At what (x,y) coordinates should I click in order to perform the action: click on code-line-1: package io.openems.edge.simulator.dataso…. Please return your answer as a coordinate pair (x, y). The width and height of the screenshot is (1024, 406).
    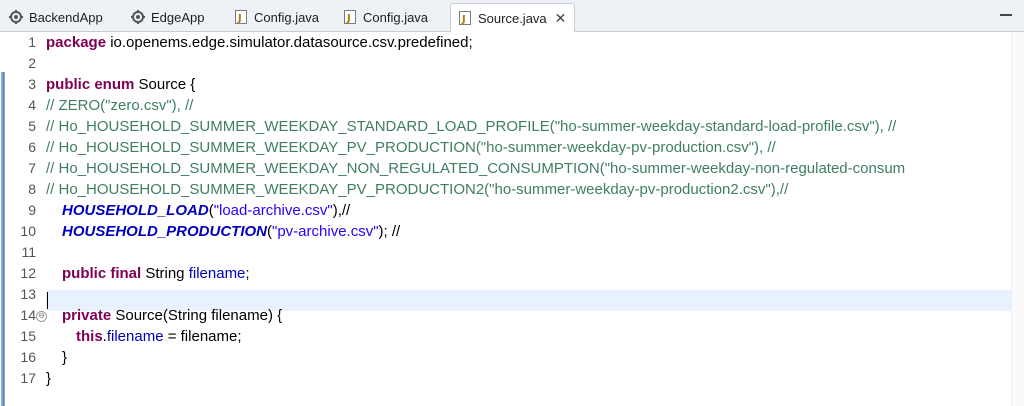
    Looking at the image, I should click on (259, 42).